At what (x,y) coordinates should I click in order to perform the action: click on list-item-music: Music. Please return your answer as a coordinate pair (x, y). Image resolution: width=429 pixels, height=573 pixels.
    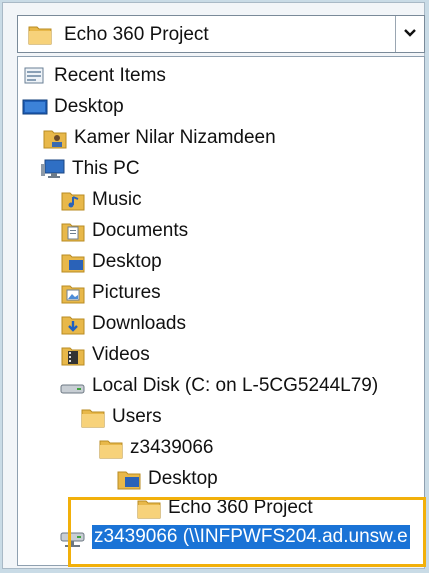
    Looking at the image, I should click on (101, 200).